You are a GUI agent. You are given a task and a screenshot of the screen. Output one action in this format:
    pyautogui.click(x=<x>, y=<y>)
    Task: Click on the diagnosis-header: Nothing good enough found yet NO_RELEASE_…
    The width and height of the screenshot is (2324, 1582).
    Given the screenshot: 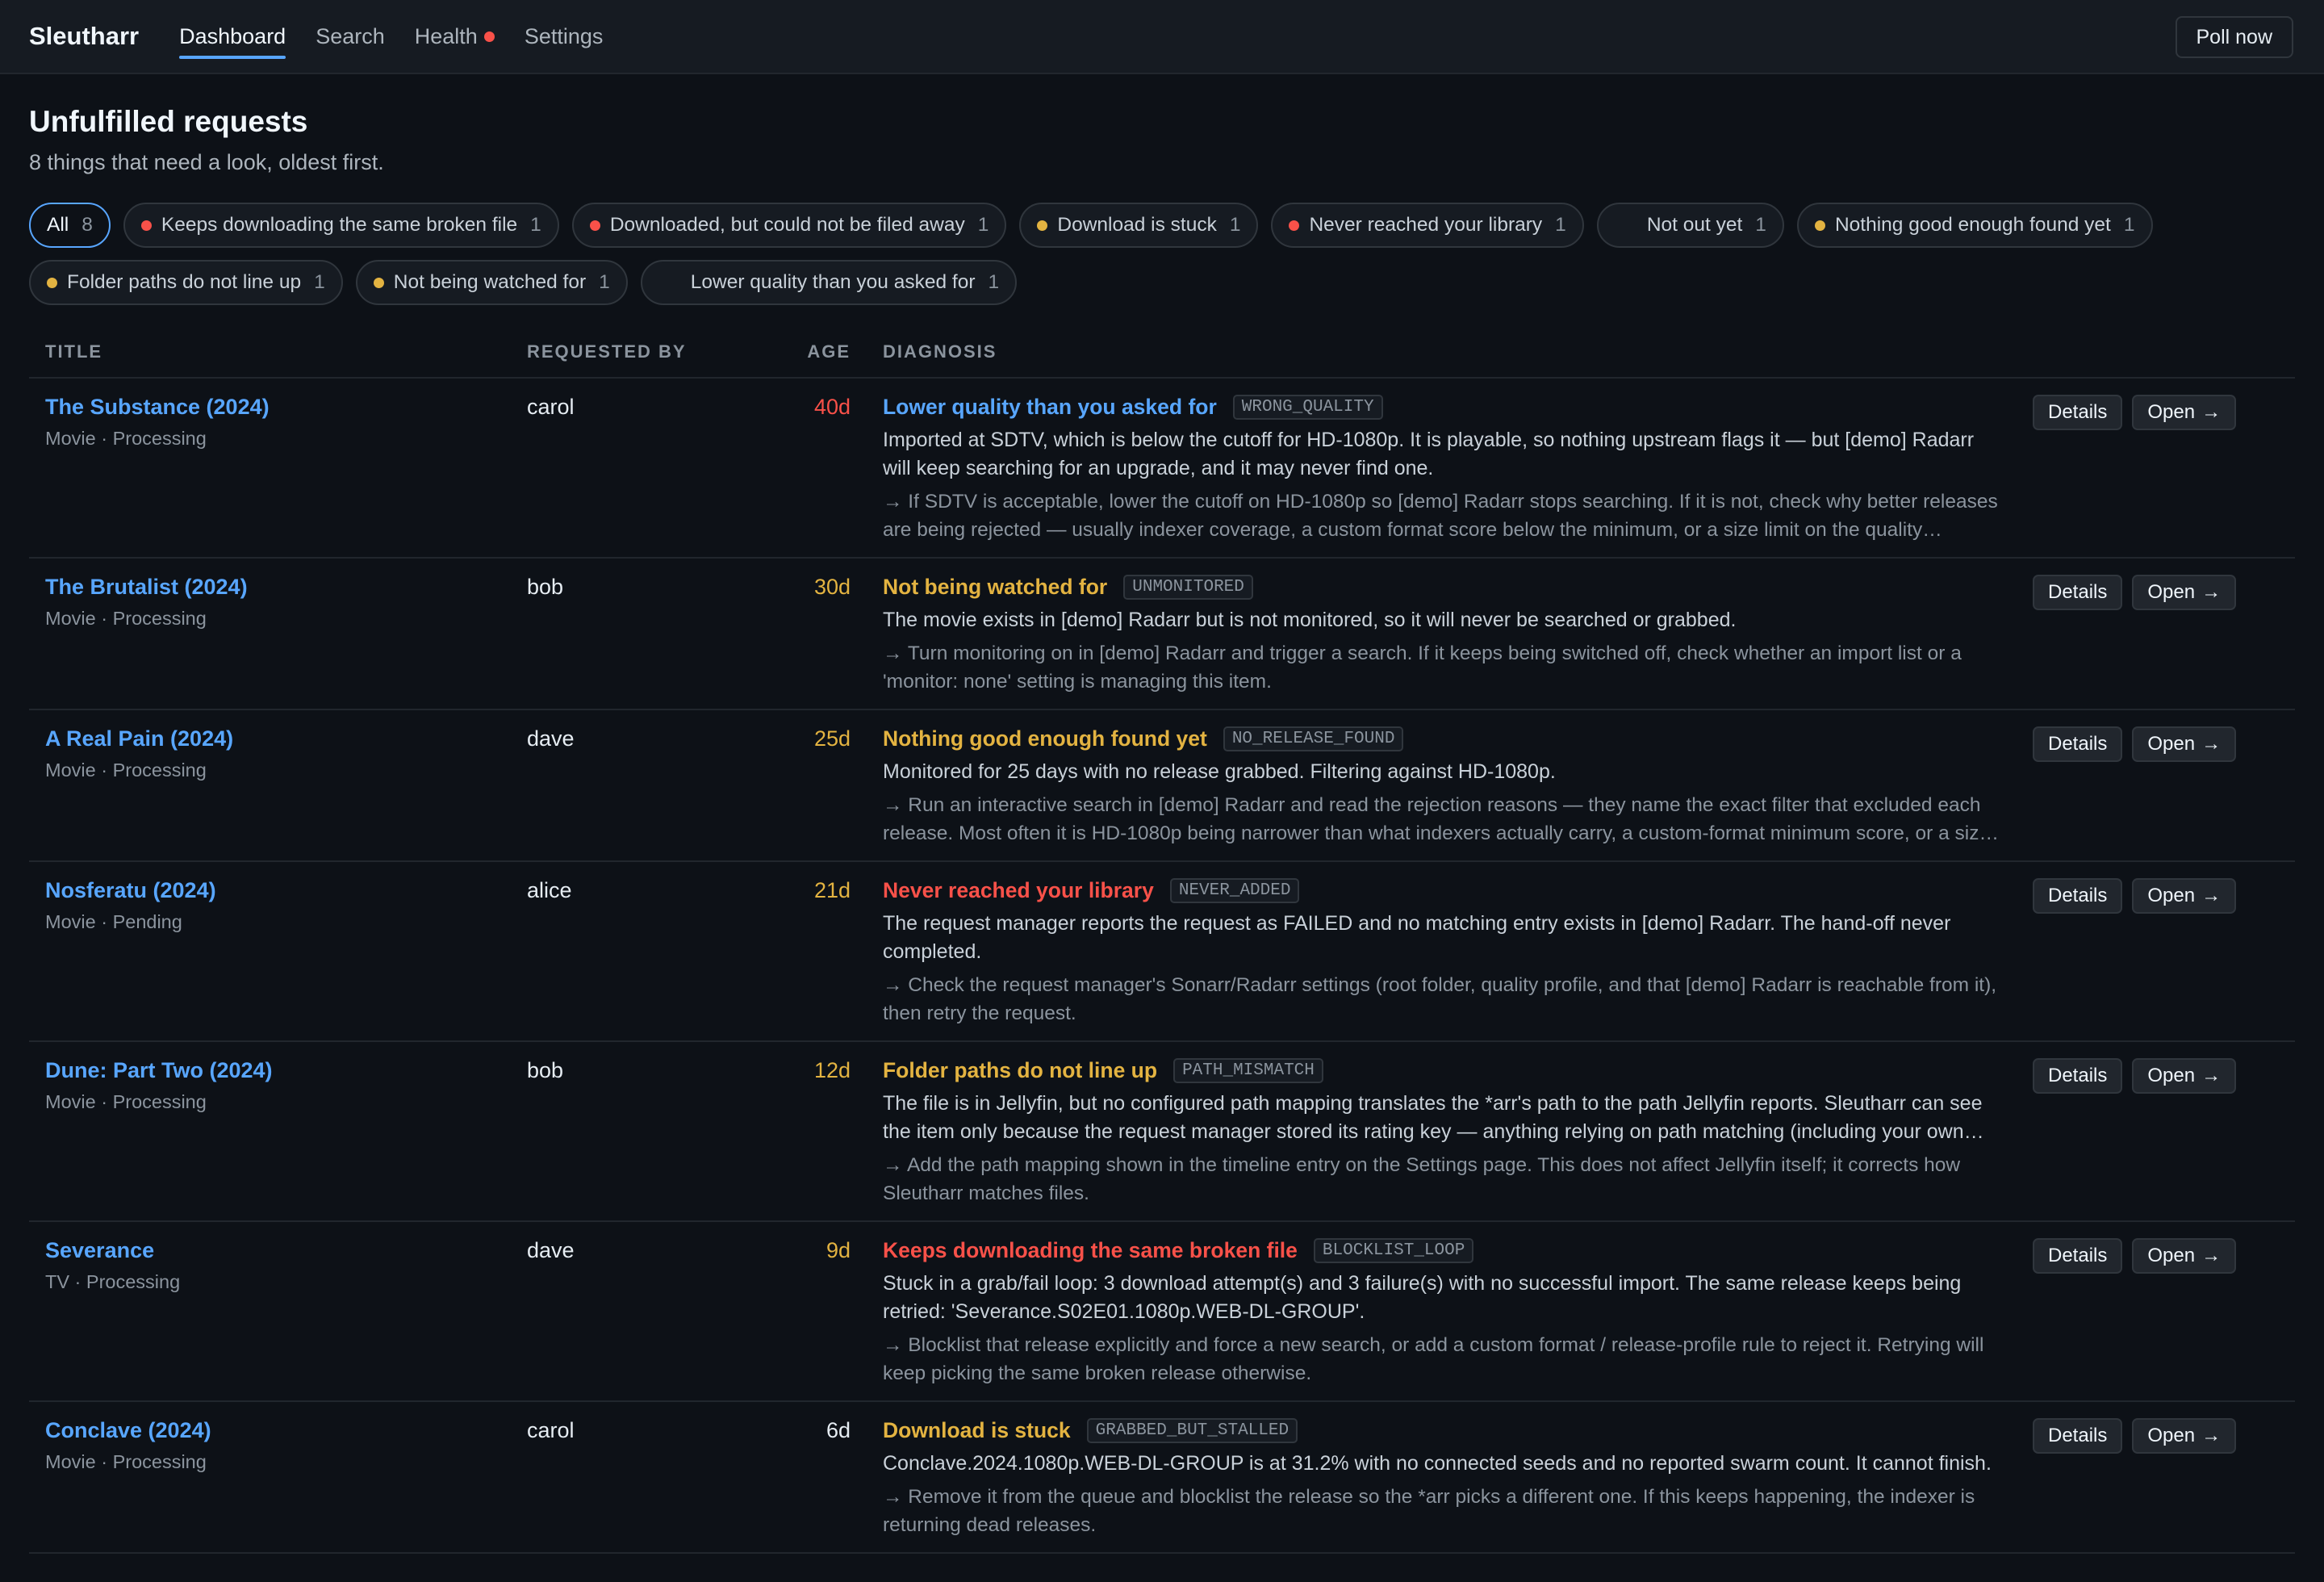 What is the action you would take?
    pyautogui.click(x=1442, y=738)
    